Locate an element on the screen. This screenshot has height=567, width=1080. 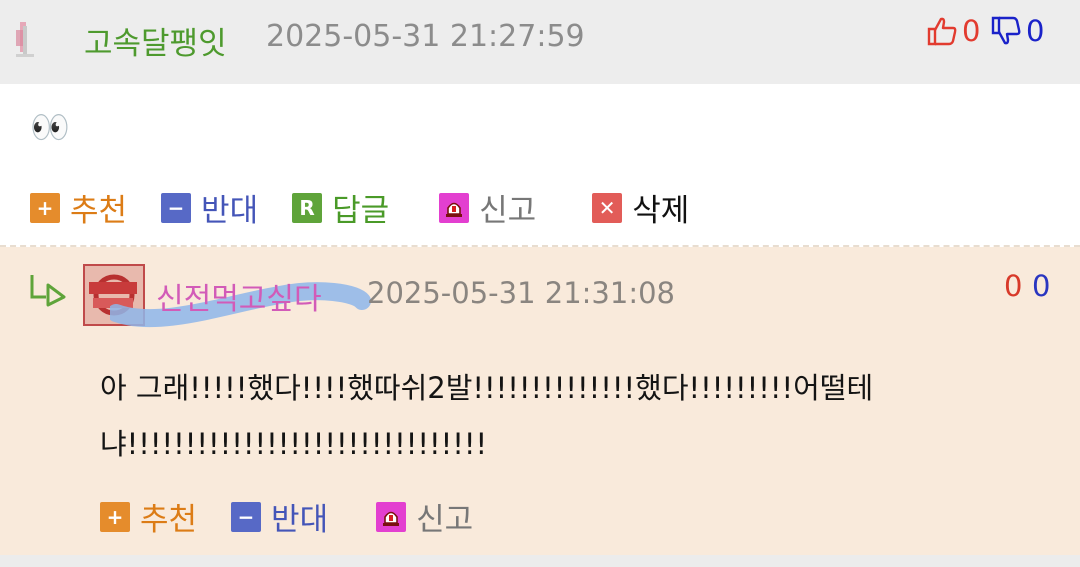
reply-recommend-button: + 추천 is located at coordinates (148, 516).